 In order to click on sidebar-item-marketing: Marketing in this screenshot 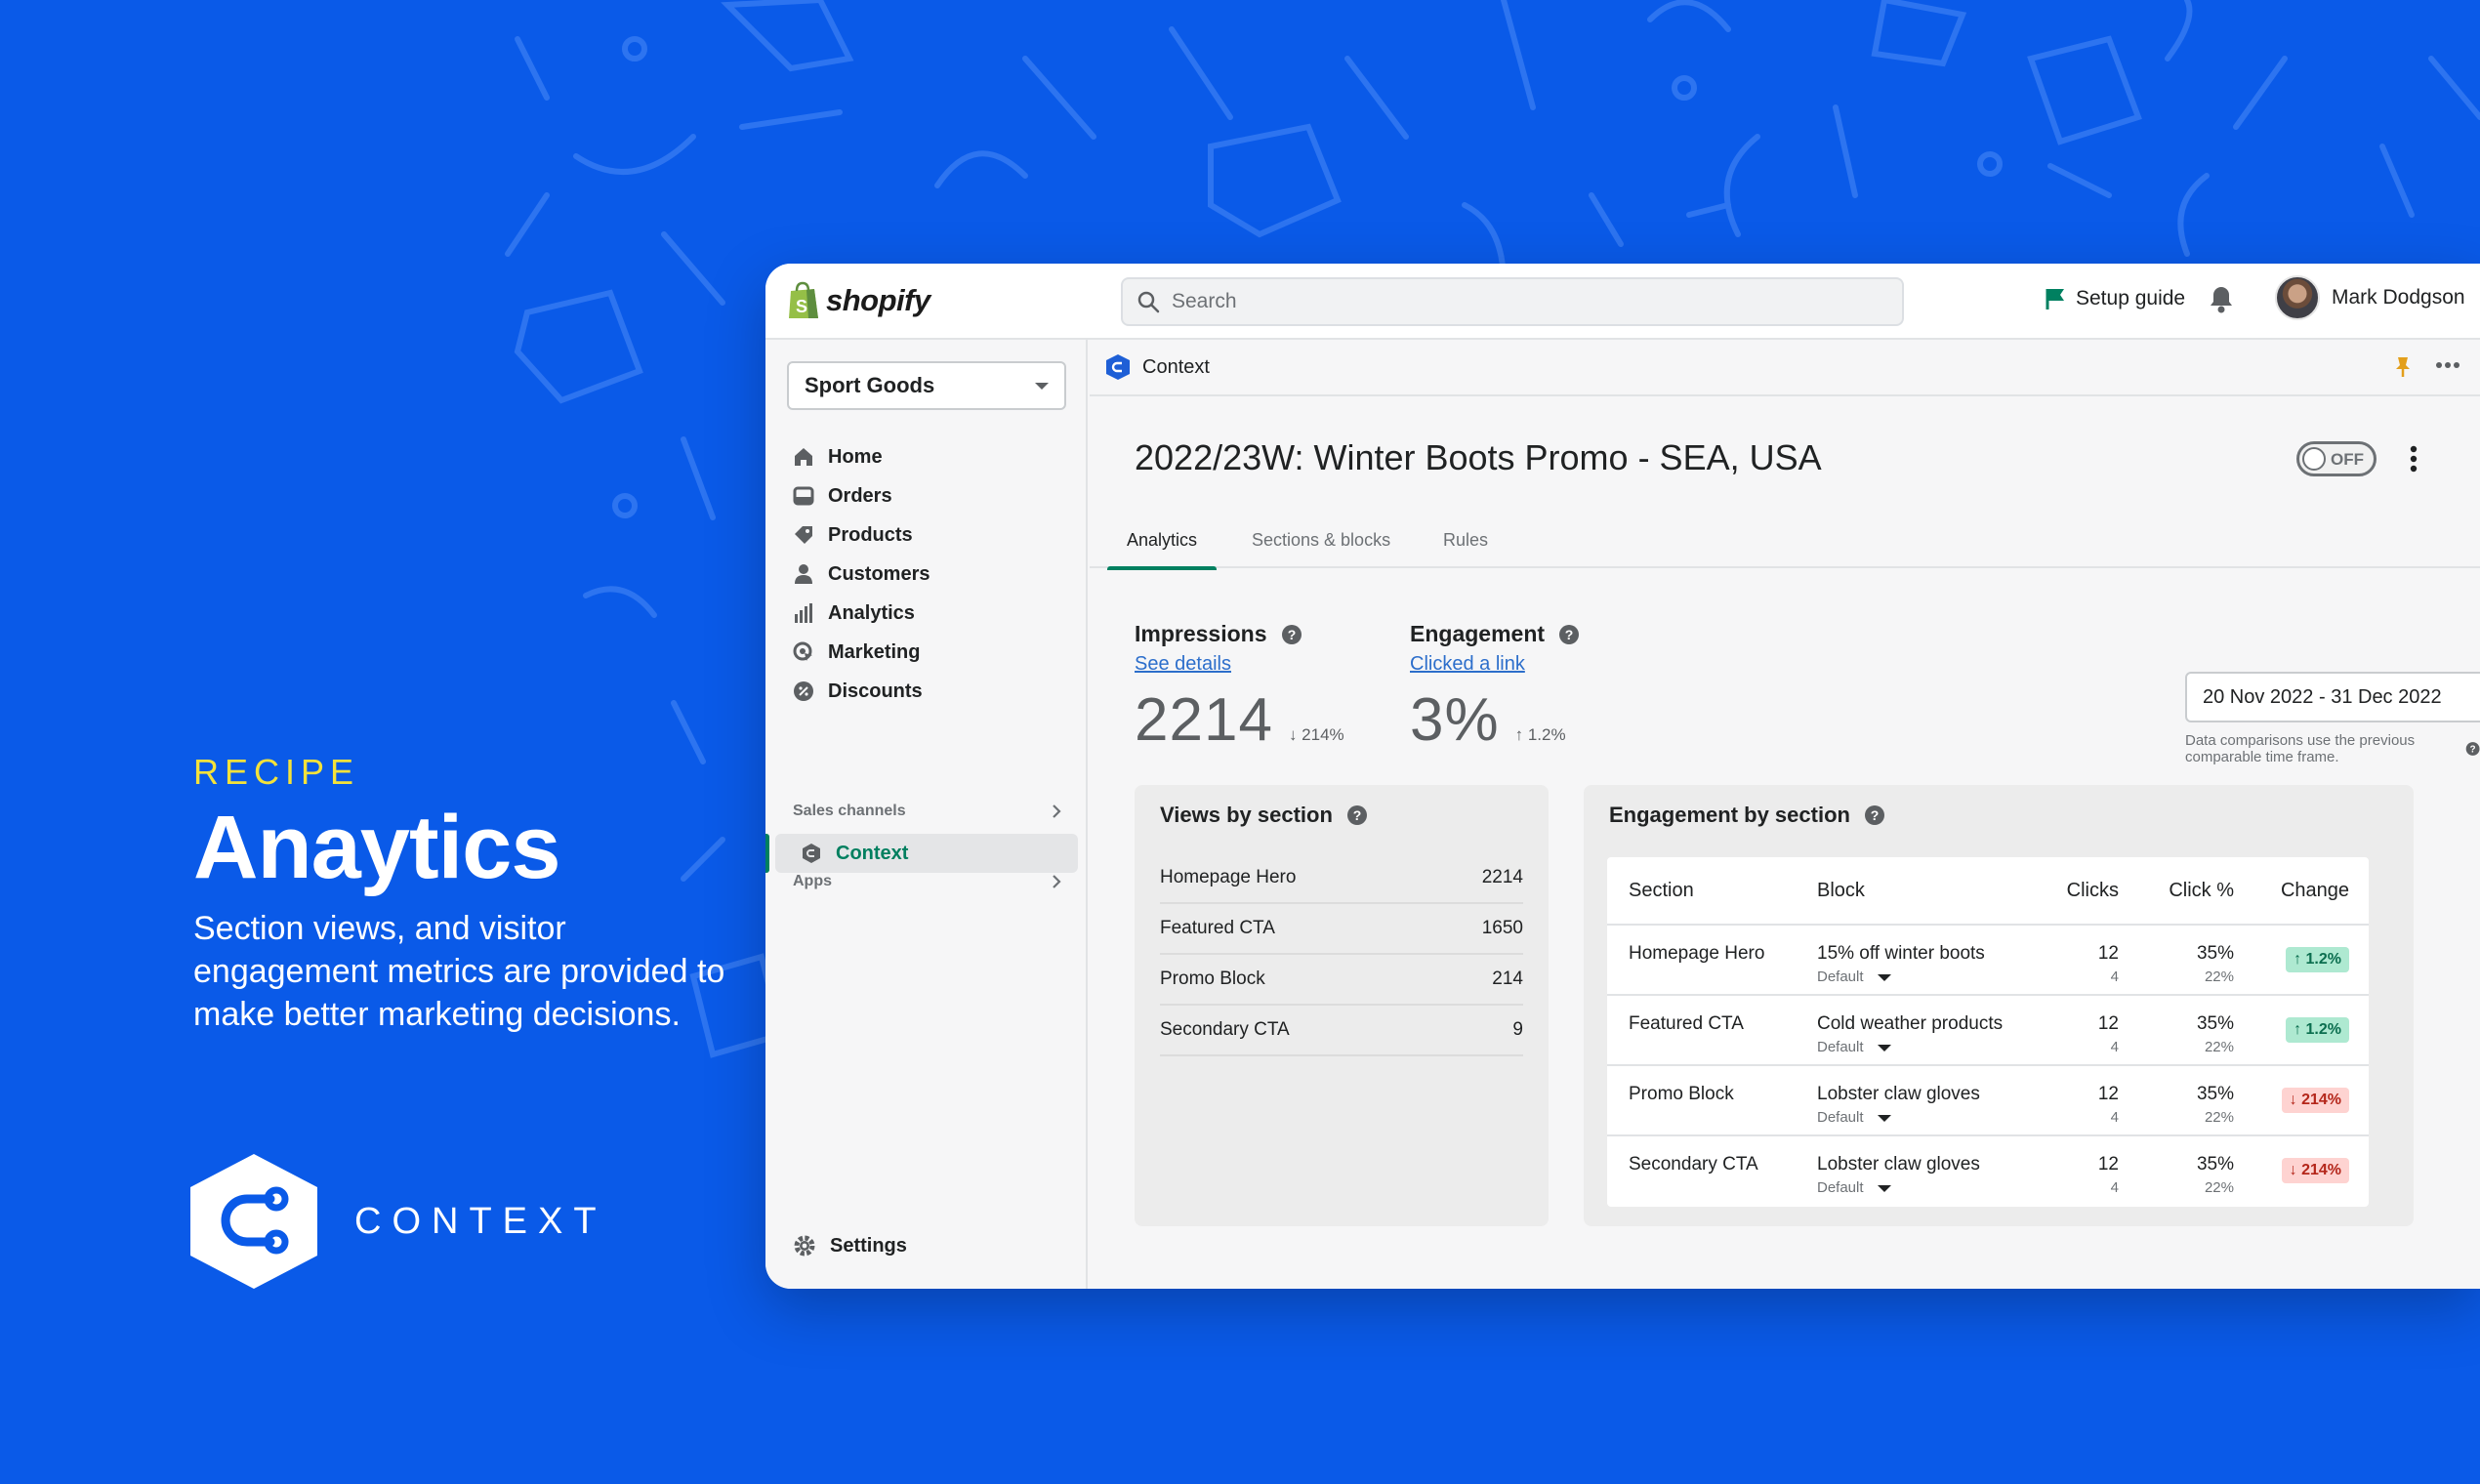, I will do `click(929, 653)`.